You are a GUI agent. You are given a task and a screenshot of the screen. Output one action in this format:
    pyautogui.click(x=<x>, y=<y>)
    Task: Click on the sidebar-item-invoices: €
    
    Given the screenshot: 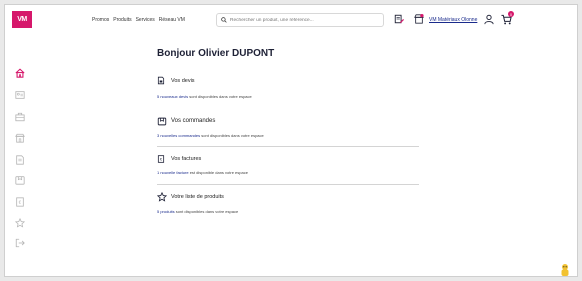 What is the action you would take?
    pyautogui.click(x=20, y=202)
    